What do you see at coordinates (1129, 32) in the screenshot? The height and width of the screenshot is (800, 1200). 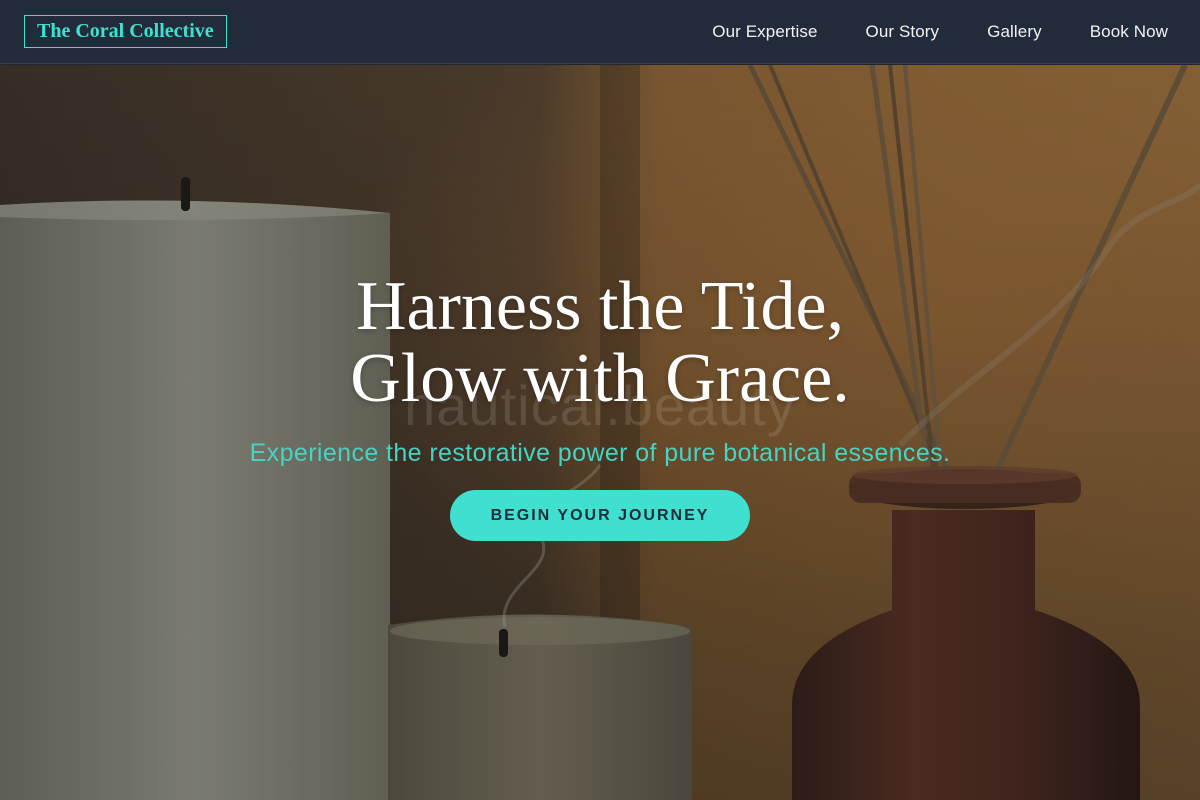 I see `nav-link-book-now: Book Now` at bounding box center [1129, 32].